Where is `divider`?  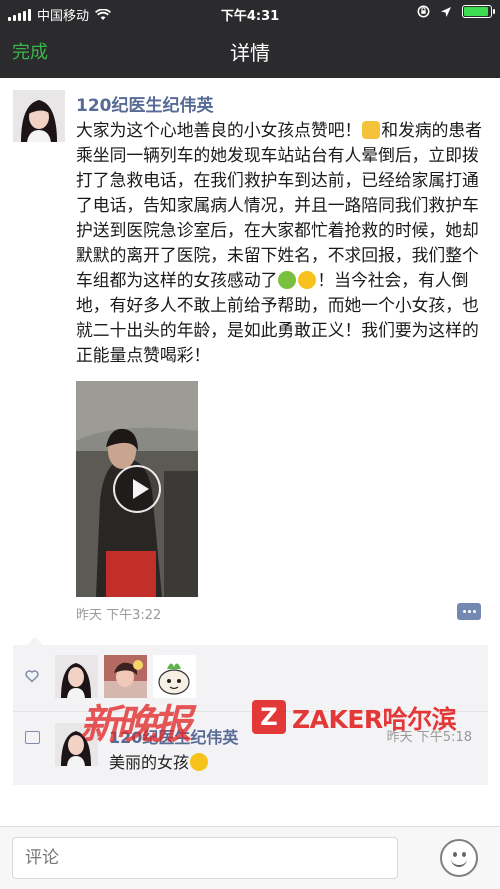
divider is located at coordinates (250, 711).